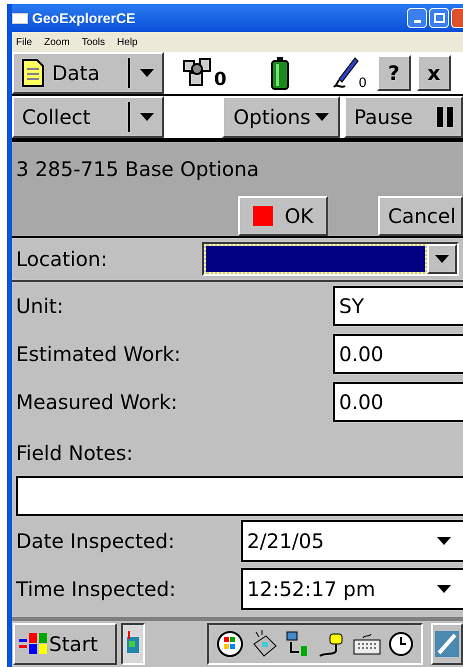 This screenshot has width=463, height=667. What do you see at coordinates (138, 169) in the screenshot?
I see `feature-title: 3 285-715 Base Optiona` at bounding box center [138, 169].